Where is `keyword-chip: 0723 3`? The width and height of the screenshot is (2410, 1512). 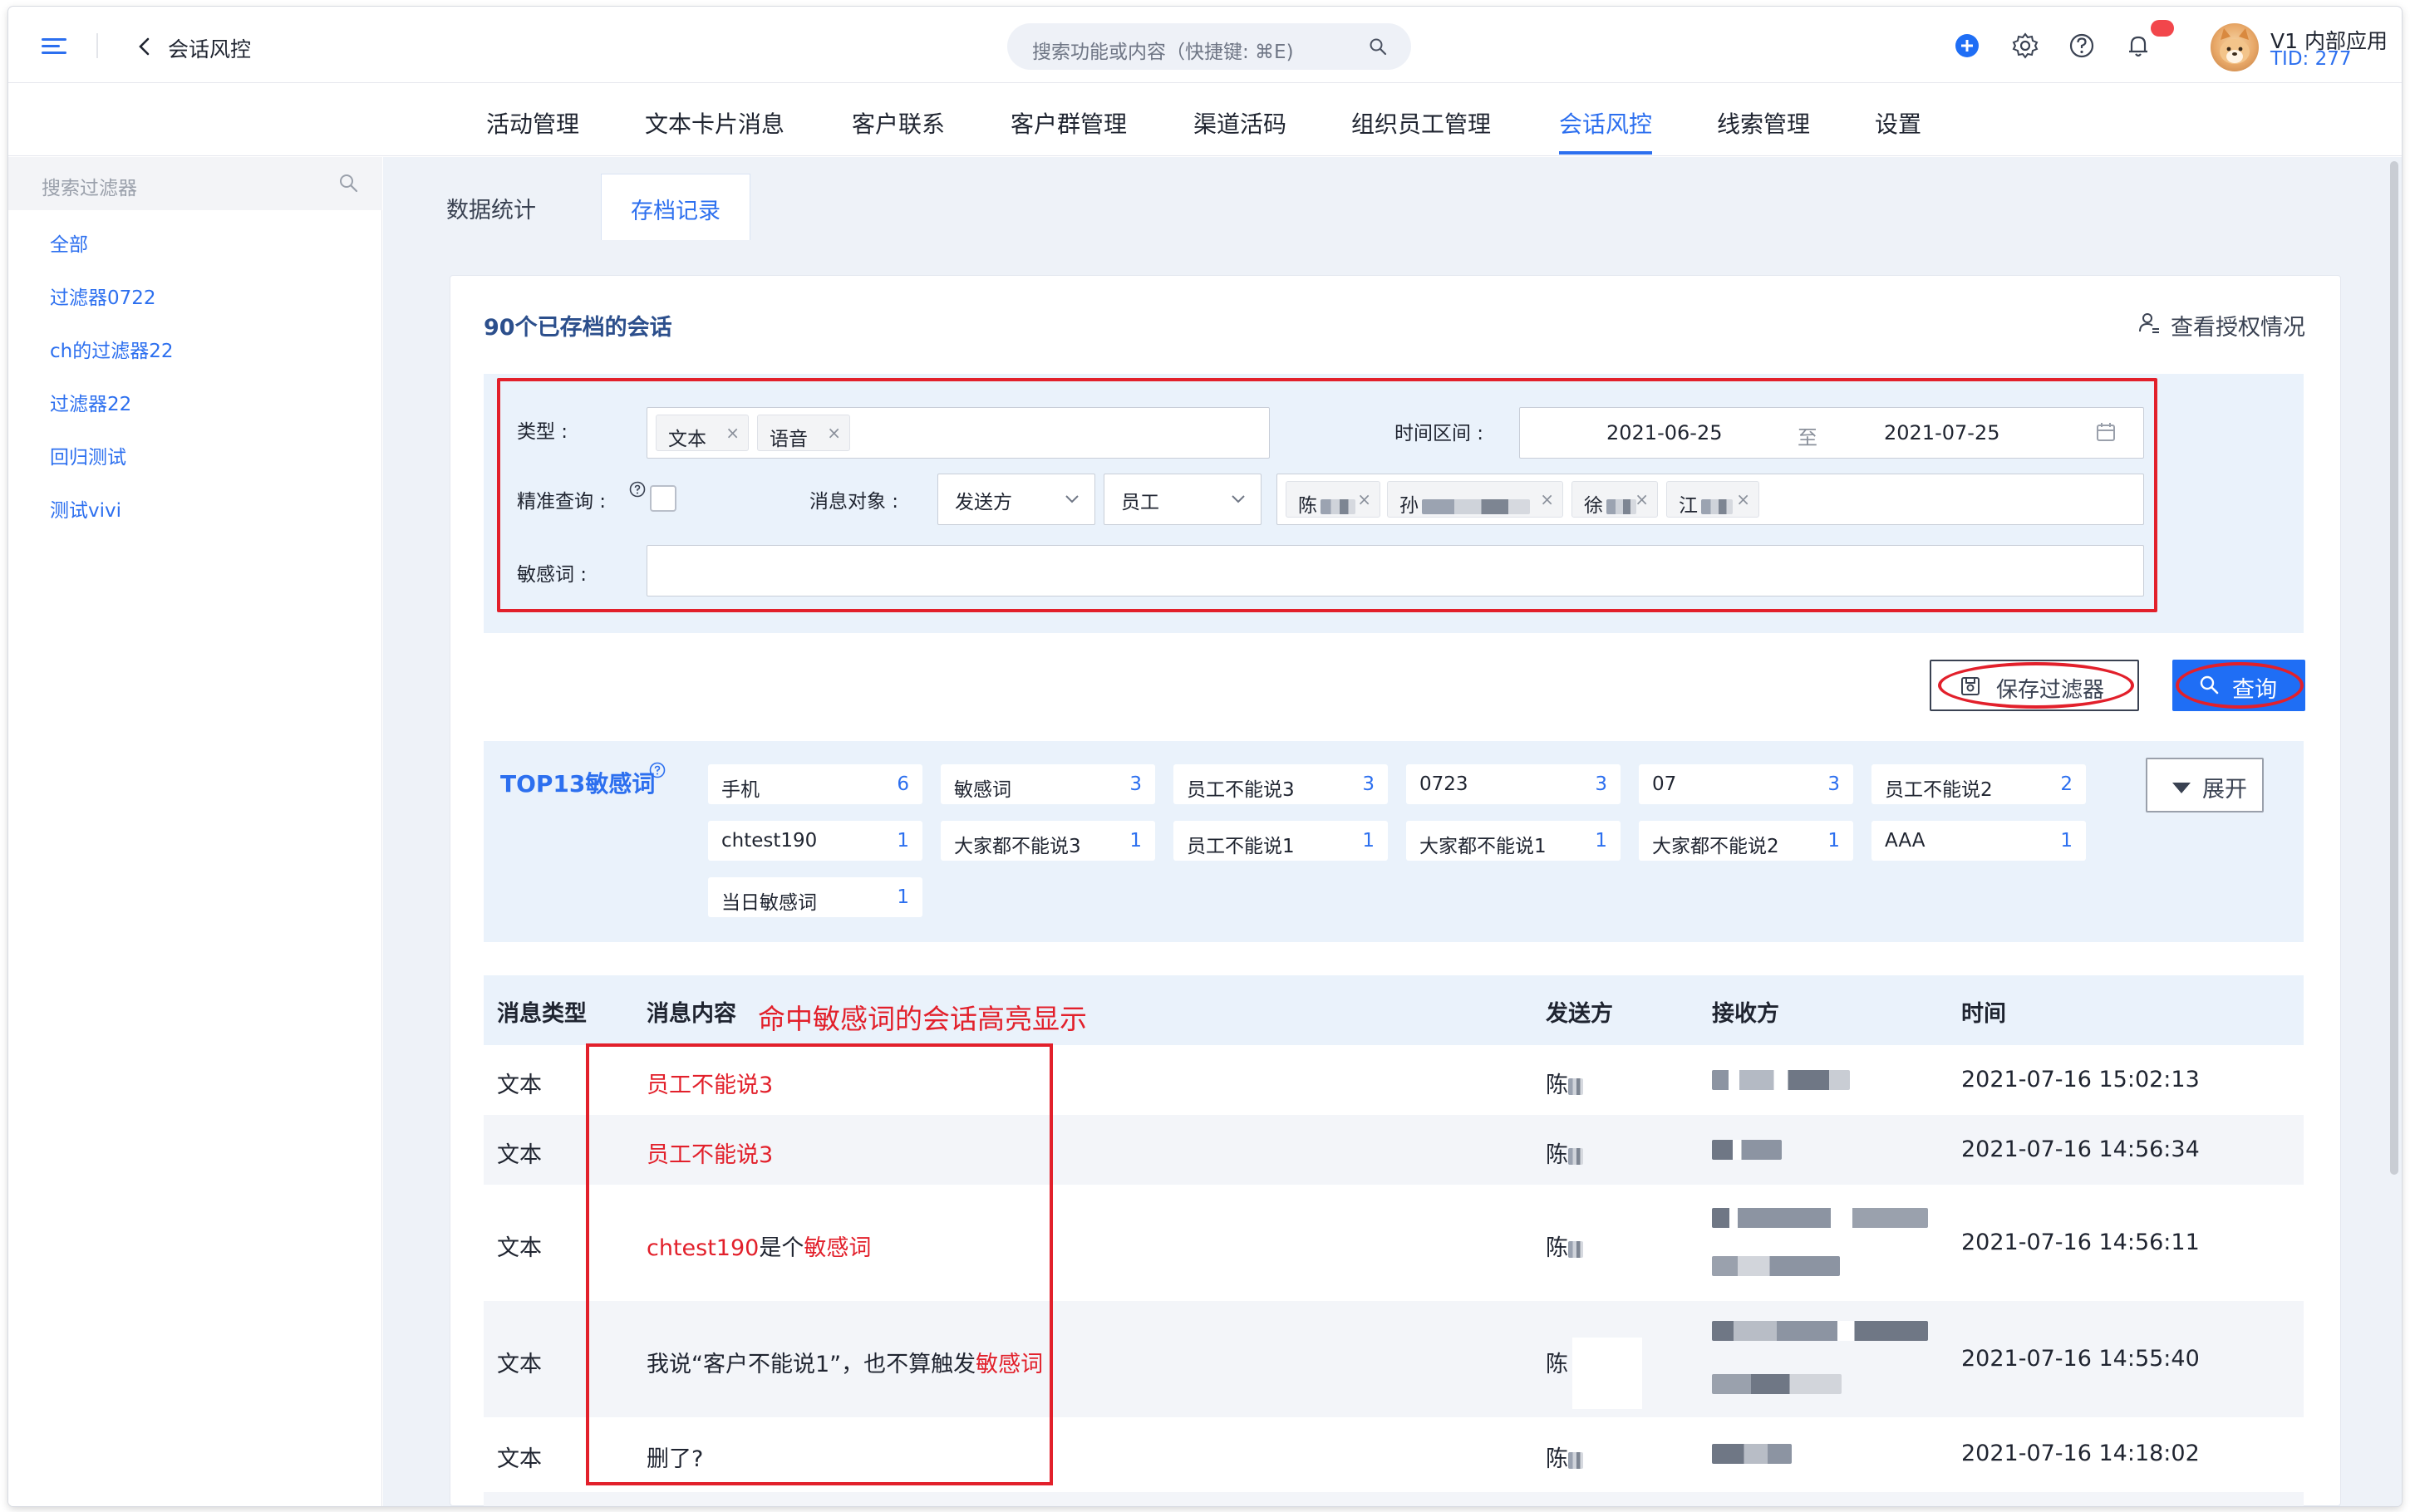
keyword-chip: 0723 3 is located at coordinates (1513, 784).